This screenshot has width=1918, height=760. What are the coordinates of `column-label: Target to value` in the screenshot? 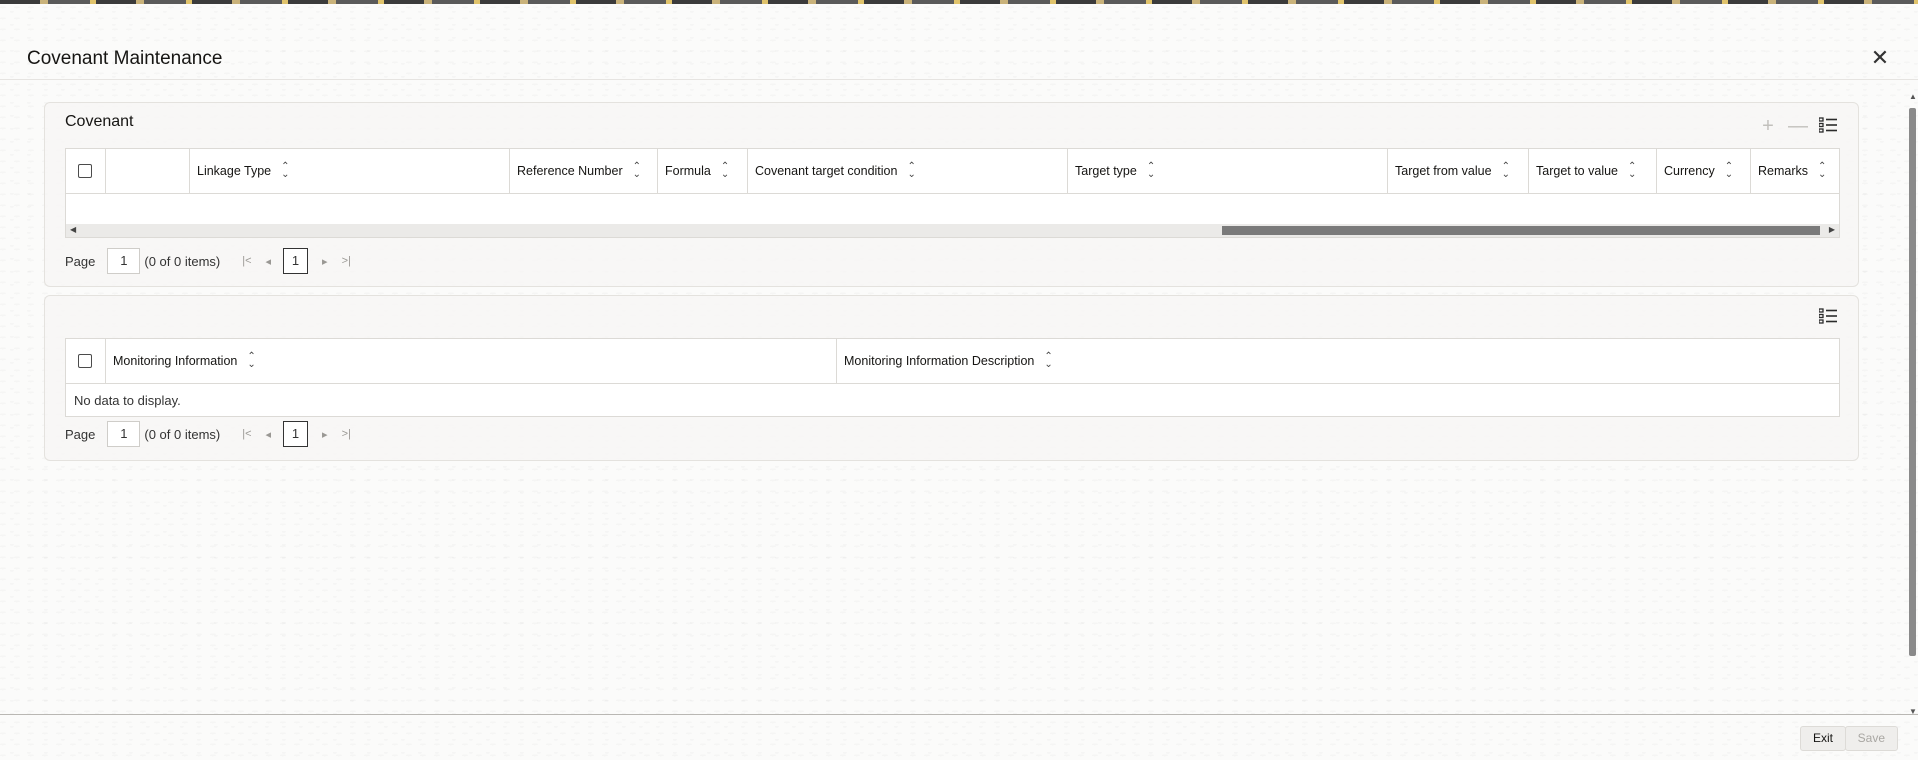 It's located at (1577, 171).